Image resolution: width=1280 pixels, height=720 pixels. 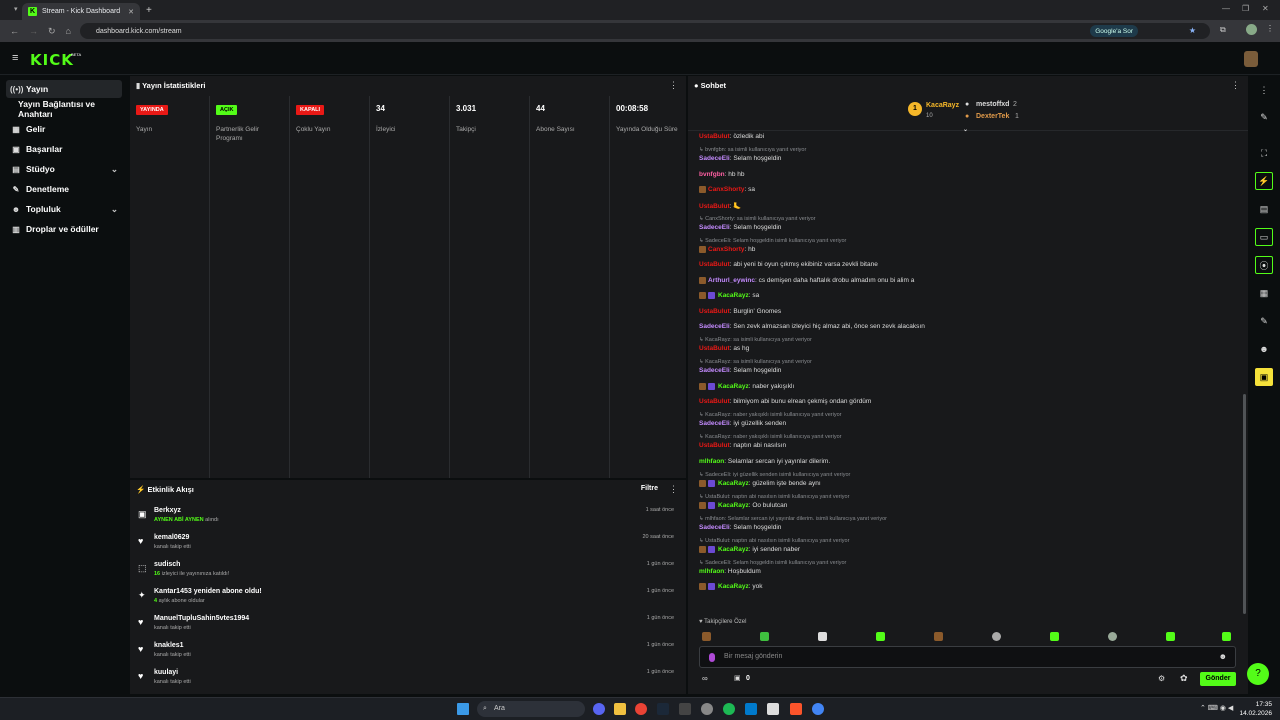 What do you see at coordinates (33, 31) in the screenshot?
I see `forward-icon: →` at bounding box center [33, 31].